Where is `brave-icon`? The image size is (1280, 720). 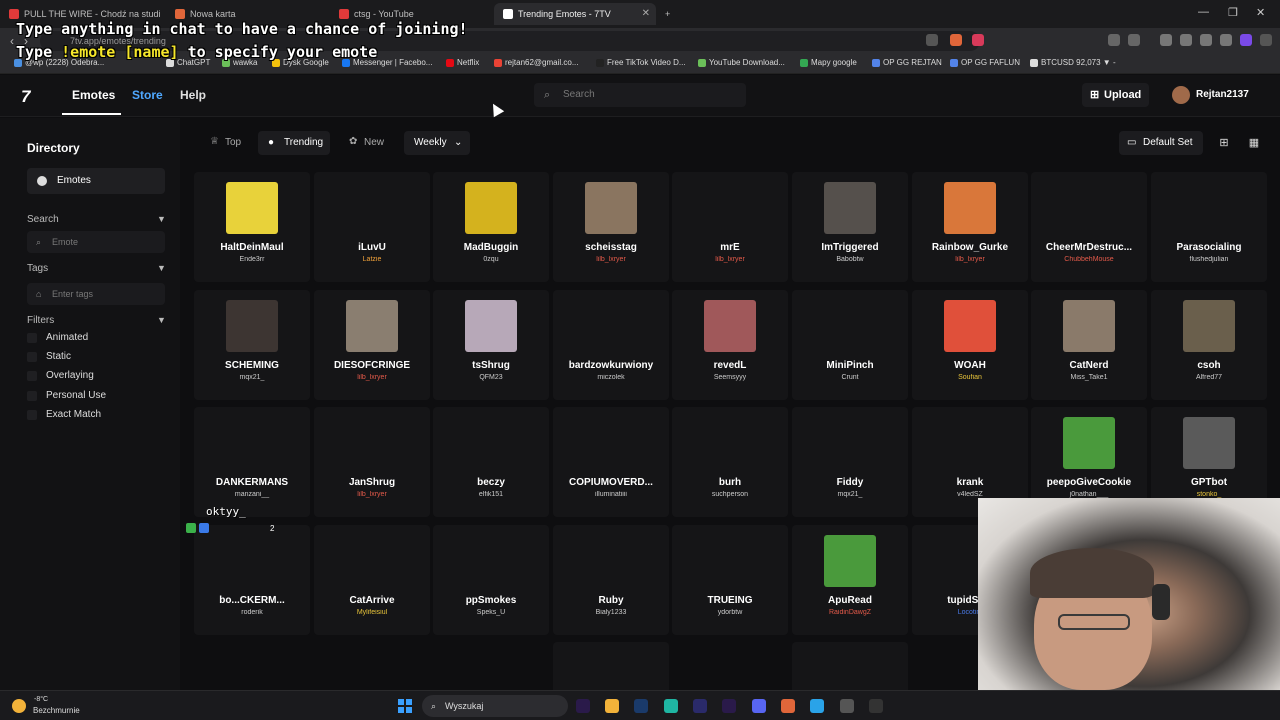 brave-icon is located at coordinates (788, 706).